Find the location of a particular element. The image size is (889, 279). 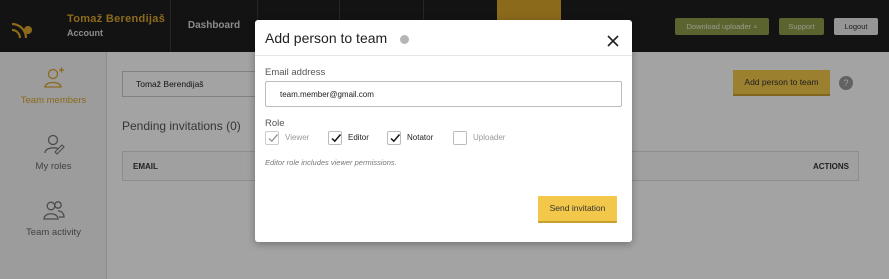

role-label-viewer: Viewer is located at coordinates (297, 137).